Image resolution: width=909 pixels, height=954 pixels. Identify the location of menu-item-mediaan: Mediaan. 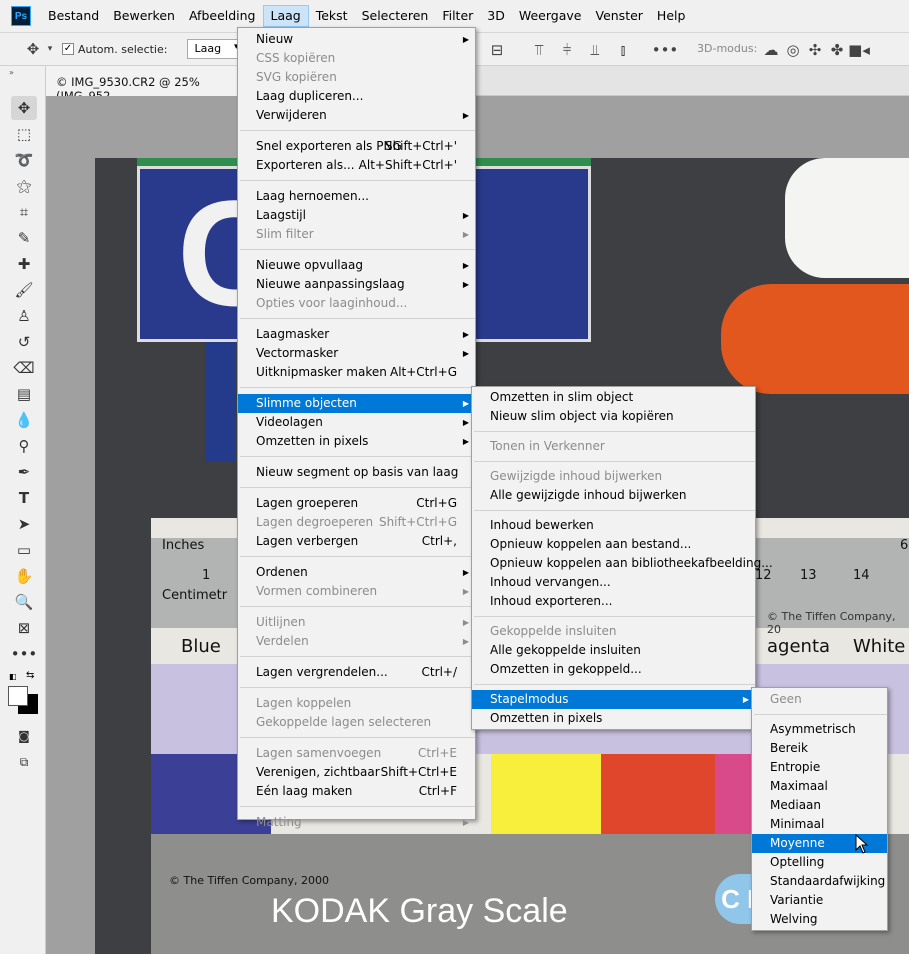
(819, 805).